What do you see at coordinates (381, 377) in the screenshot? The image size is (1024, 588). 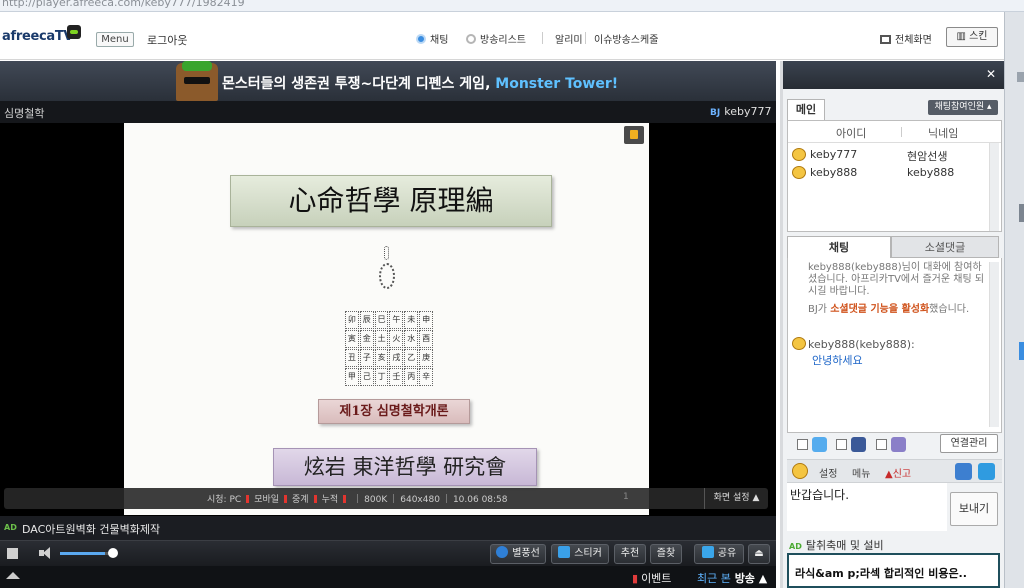 I see `grid-cell: 丁` at bounding box center [381, 377].